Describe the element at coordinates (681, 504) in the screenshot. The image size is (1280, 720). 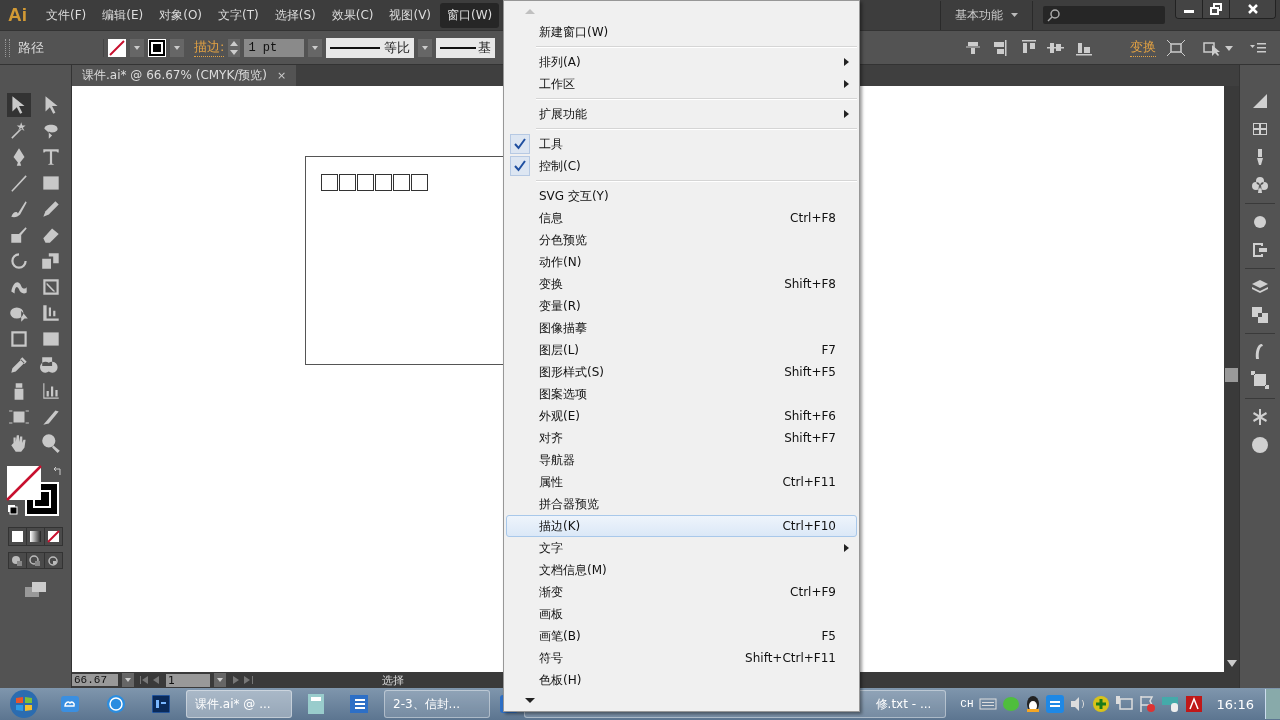
I see `menu-entry: 拼合器预览` at that location.